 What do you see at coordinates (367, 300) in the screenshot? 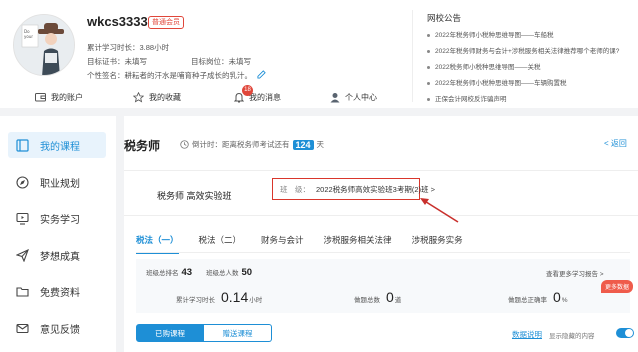
I see `questions-label: 做题总数` at bounding box center [367, 300].